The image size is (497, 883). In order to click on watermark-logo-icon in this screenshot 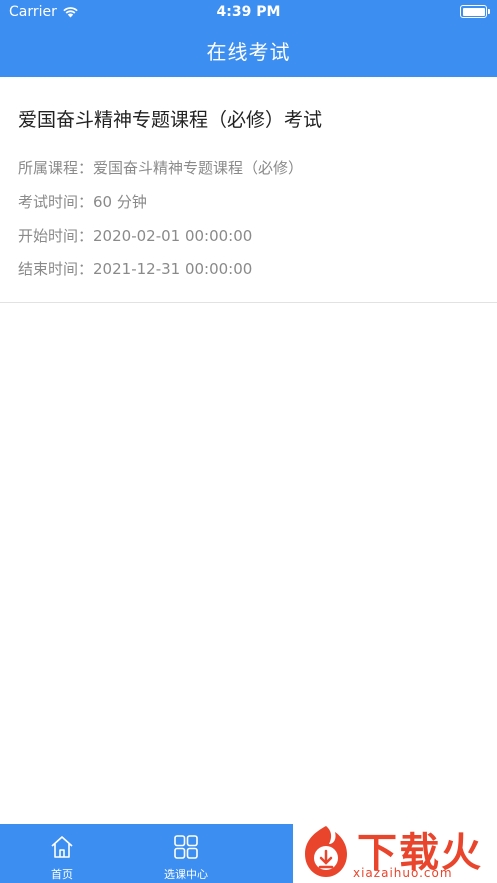, I will do `click(326, 851)`.